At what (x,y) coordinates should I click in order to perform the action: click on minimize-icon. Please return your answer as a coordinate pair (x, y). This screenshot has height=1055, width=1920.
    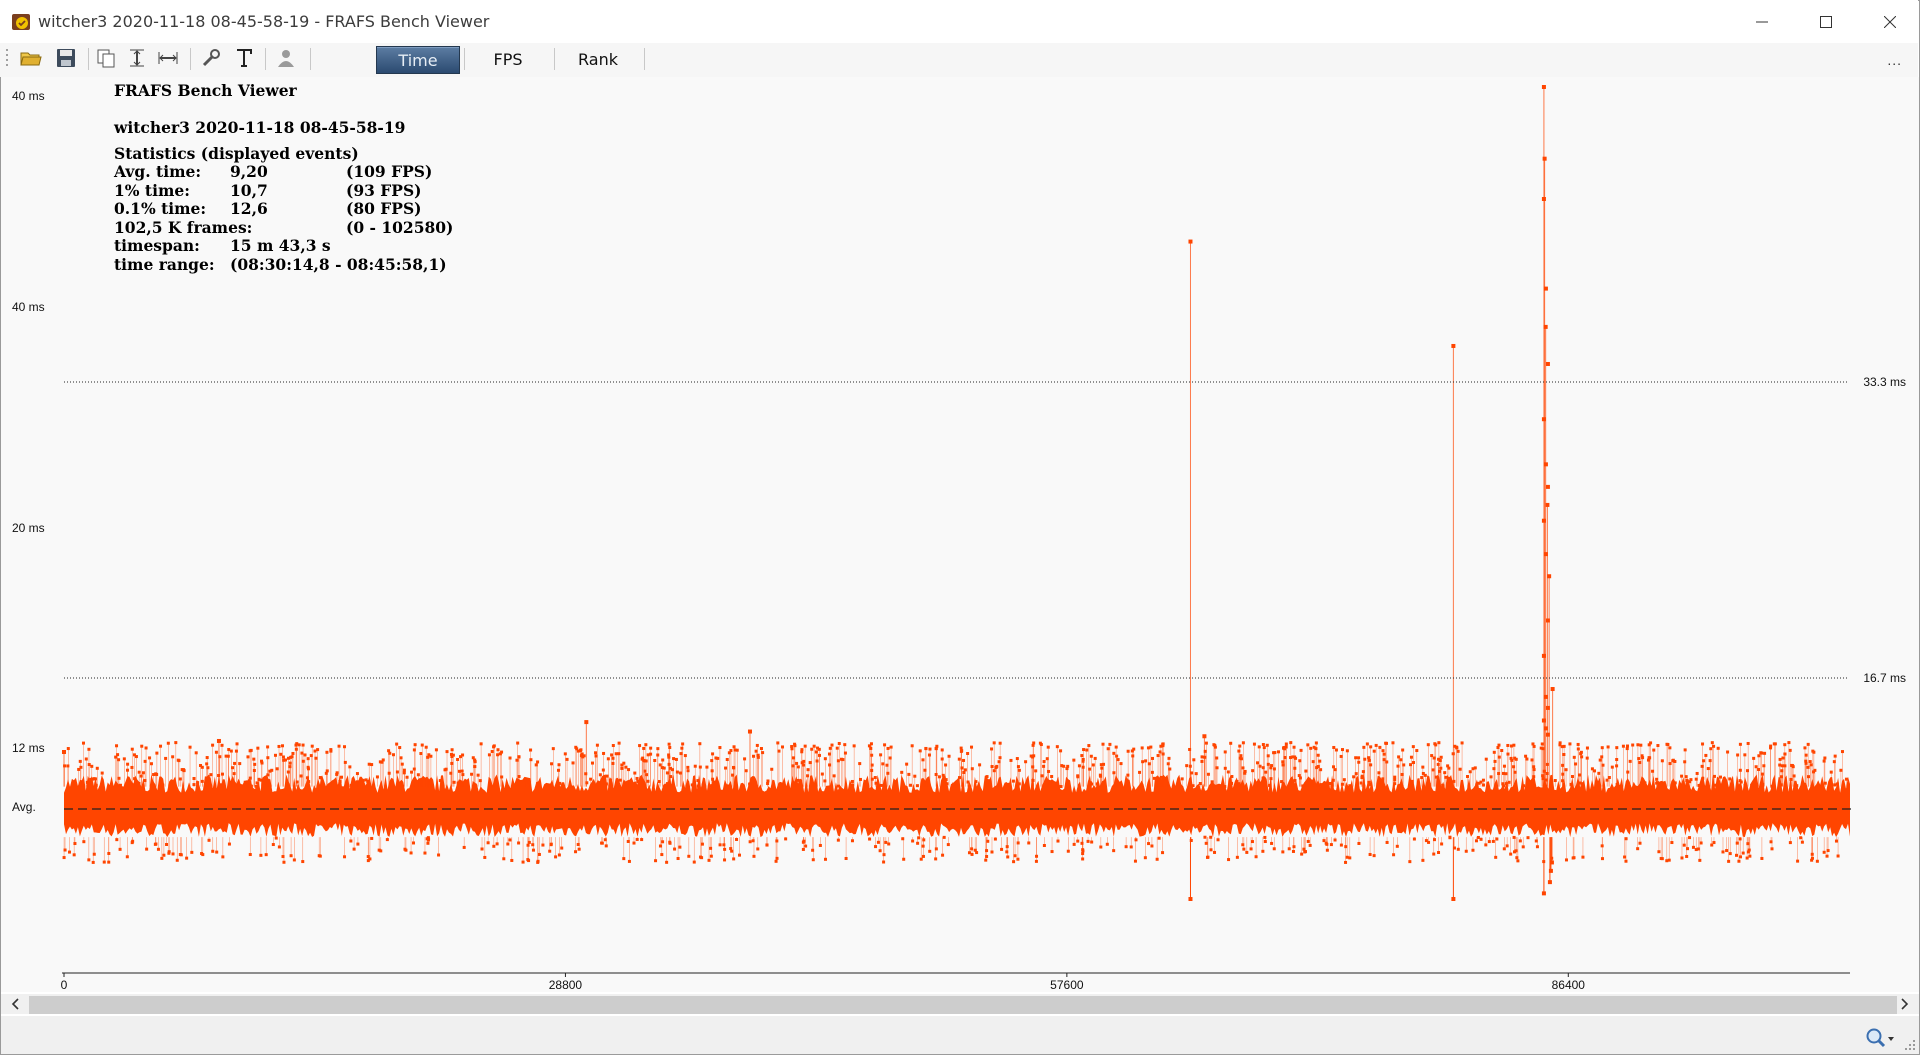
    Looking at the image, I should click on (1762, 21).